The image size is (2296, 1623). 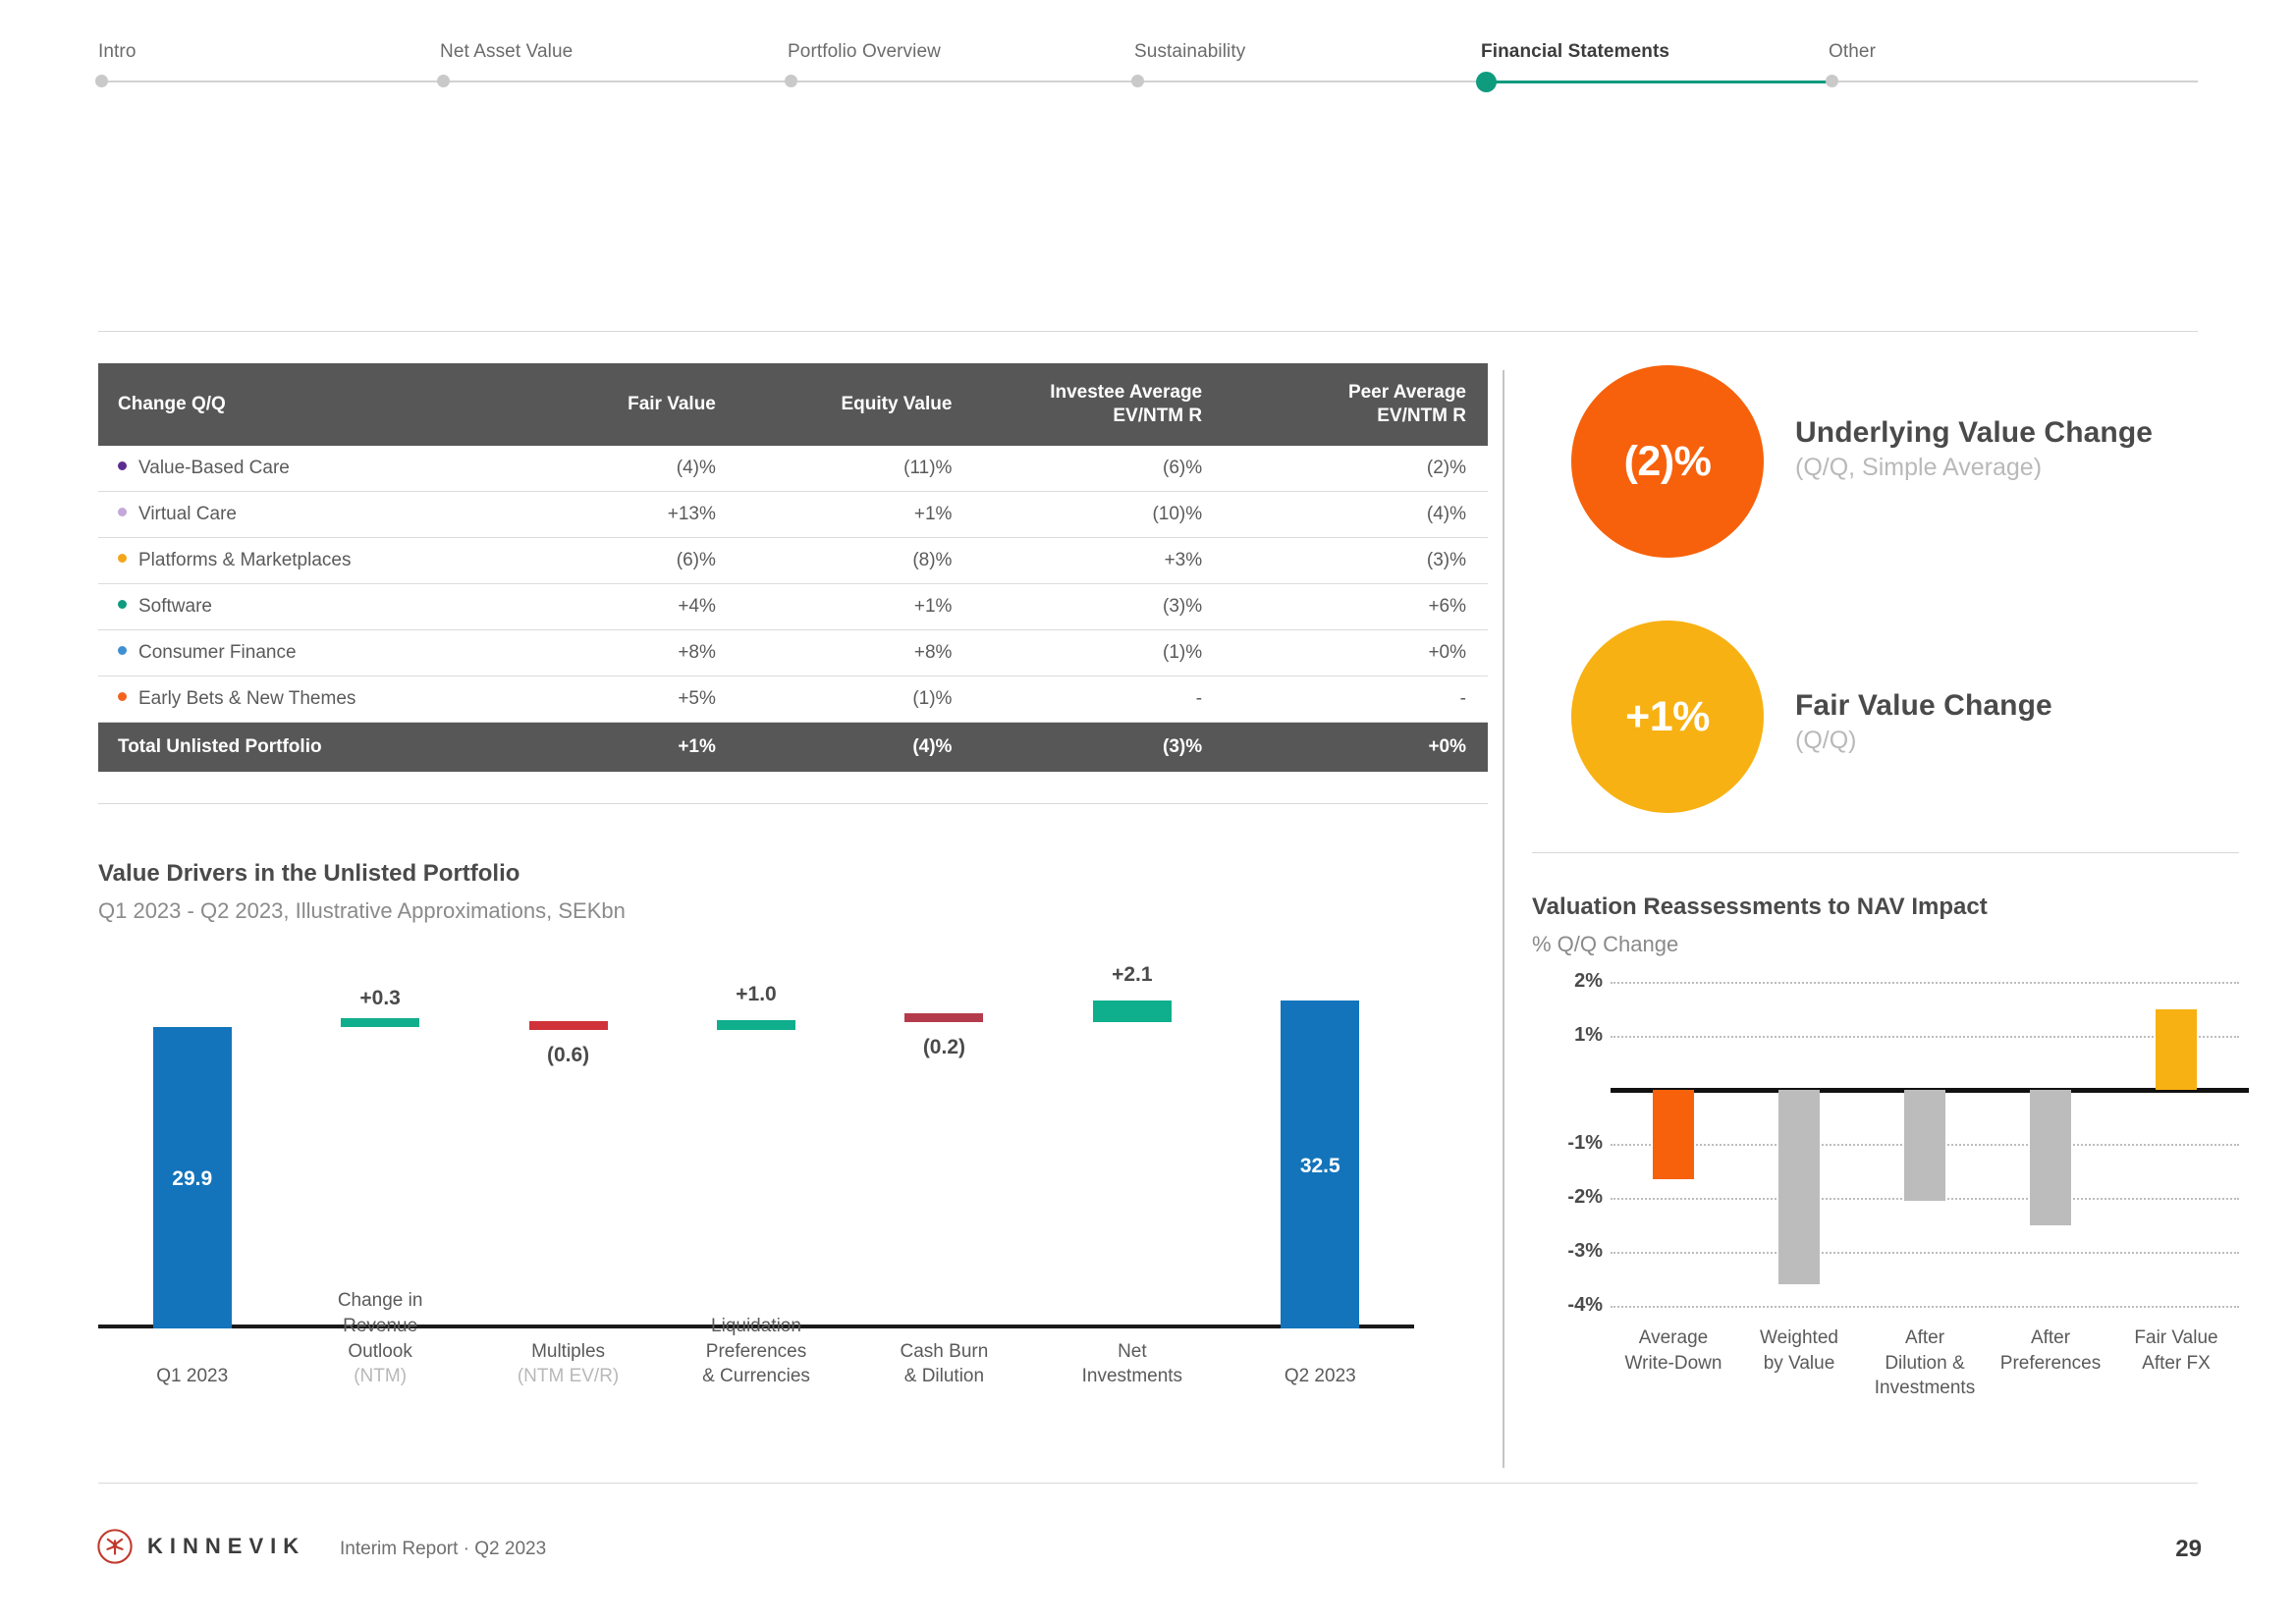 I want to click on waterfall-x-label: Cash Burn & Dilution, so click(x=944, y=1364).